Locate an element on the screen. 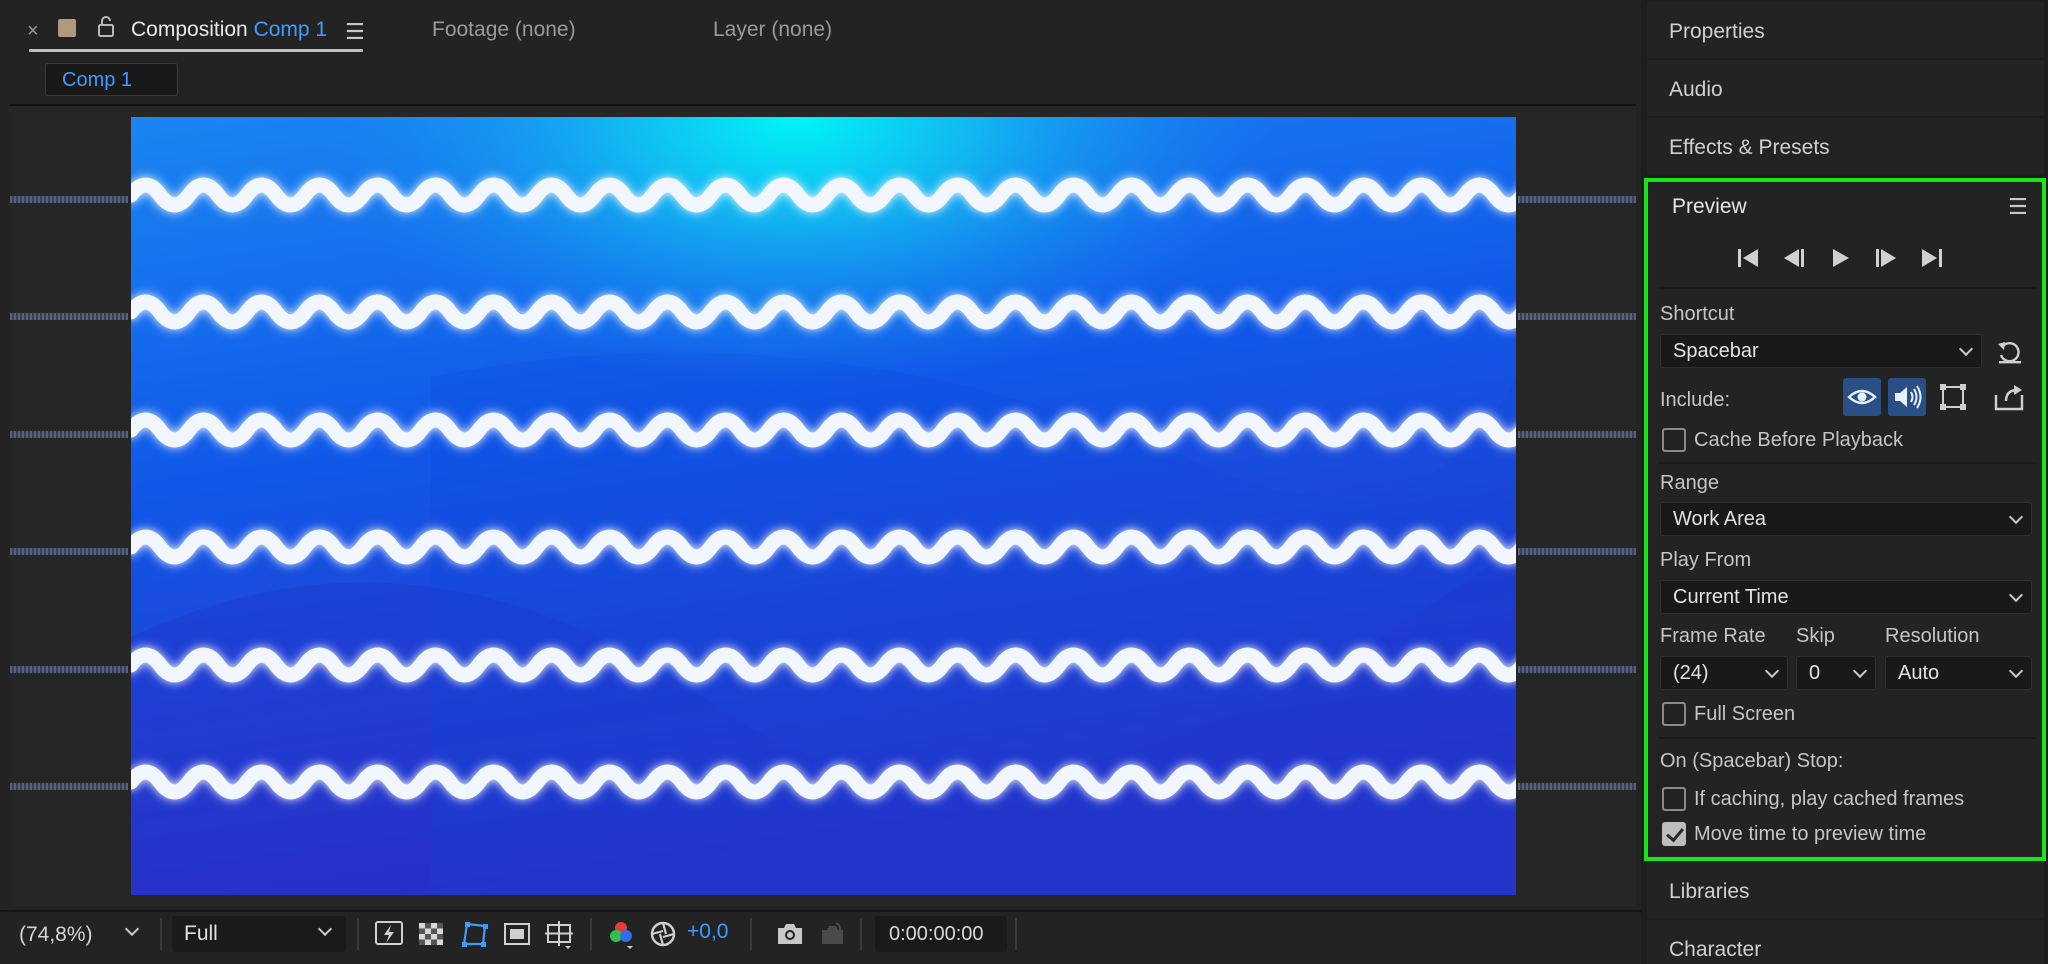 This screenshot has width=2048, height=964. include-video-toggle is located at coordinates (1862, 397).